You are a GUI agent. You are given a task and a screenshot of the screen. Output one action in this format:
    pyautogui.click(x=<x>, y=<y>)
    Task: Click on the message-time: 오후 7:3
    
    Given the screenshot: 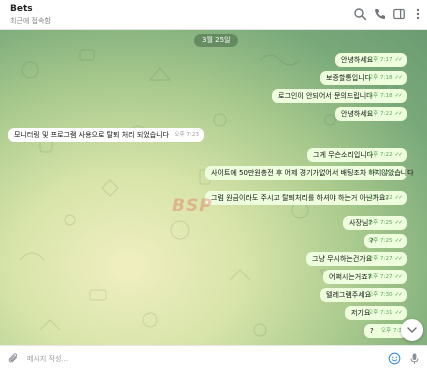 What is the action you would take?
    pyautogui.click(x=391, y=331)
    